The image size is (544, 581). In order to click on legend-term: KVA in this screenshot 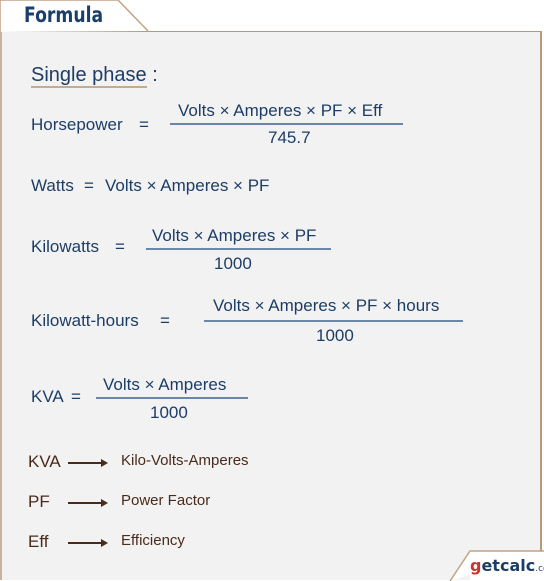, I will do `click(44, 461)`.